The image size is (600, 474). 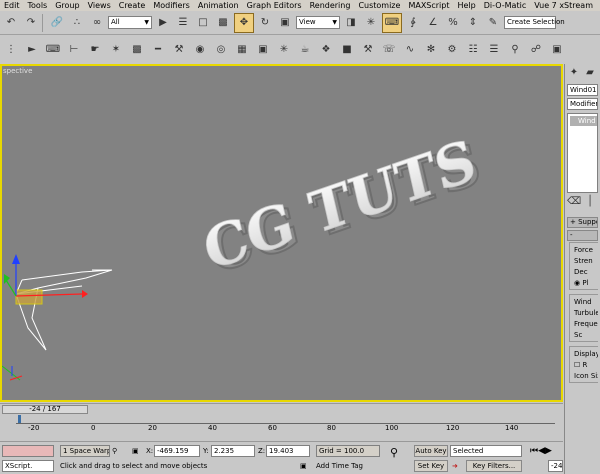 What do you see at coordinates (305, 50) in the screenshot?
I see `teapot-icon: ☕` at bounding box center [305, 50].